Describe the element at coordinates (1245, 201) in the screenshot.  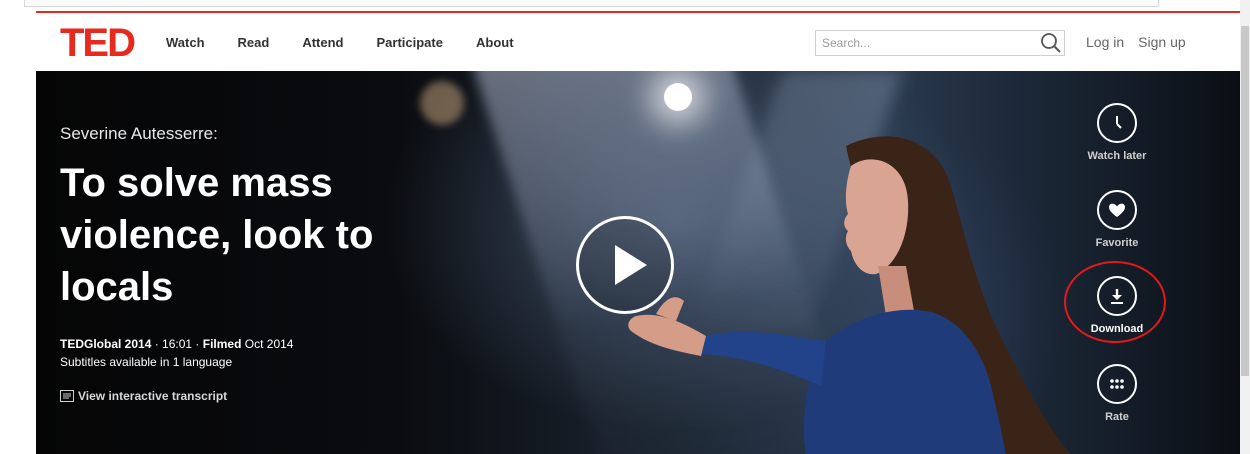
I see `scrollbar-thumb` at that location.